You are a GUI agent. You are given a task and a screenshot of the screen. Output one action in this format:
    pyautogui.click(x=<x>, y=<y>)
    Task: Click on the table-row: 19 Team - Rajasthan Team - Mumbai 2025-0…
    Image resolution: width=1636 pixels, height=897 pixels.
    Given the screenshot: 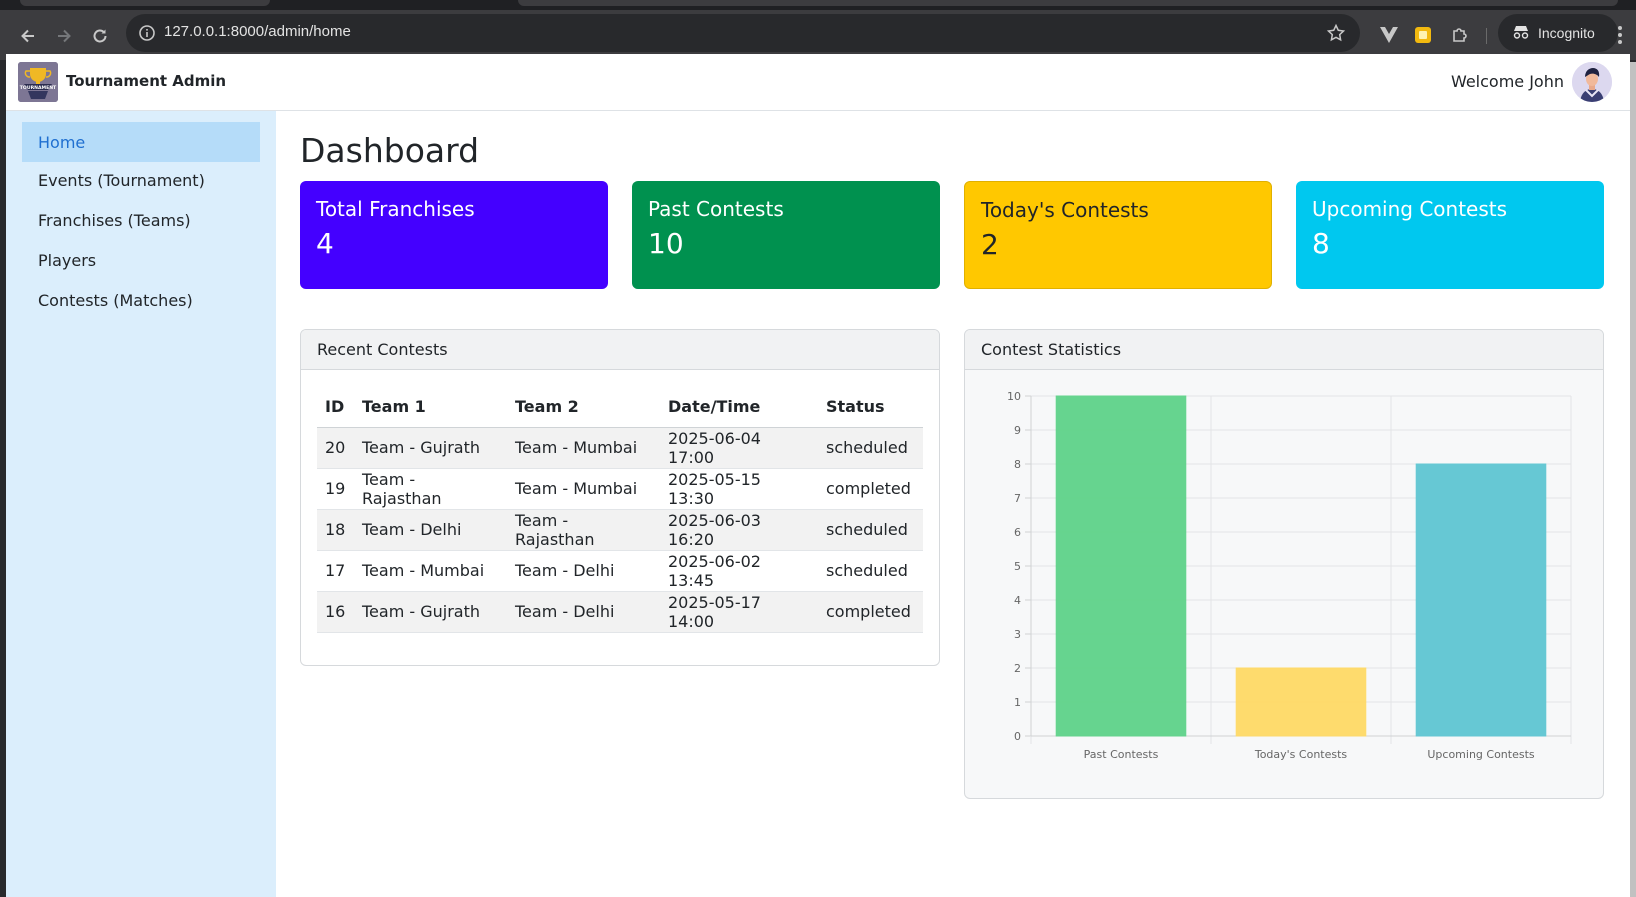 What is the action you would take?
    pyautogui.click(x=620, y=489)
    